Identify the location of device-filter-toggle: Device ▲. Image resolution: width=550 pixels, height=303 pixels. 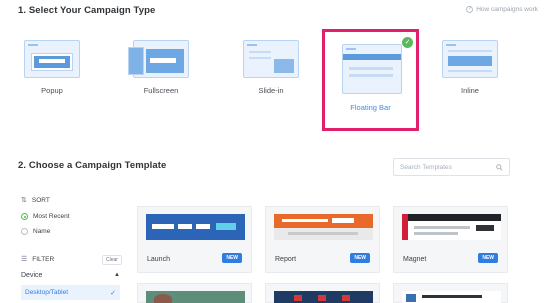
(70, 275).